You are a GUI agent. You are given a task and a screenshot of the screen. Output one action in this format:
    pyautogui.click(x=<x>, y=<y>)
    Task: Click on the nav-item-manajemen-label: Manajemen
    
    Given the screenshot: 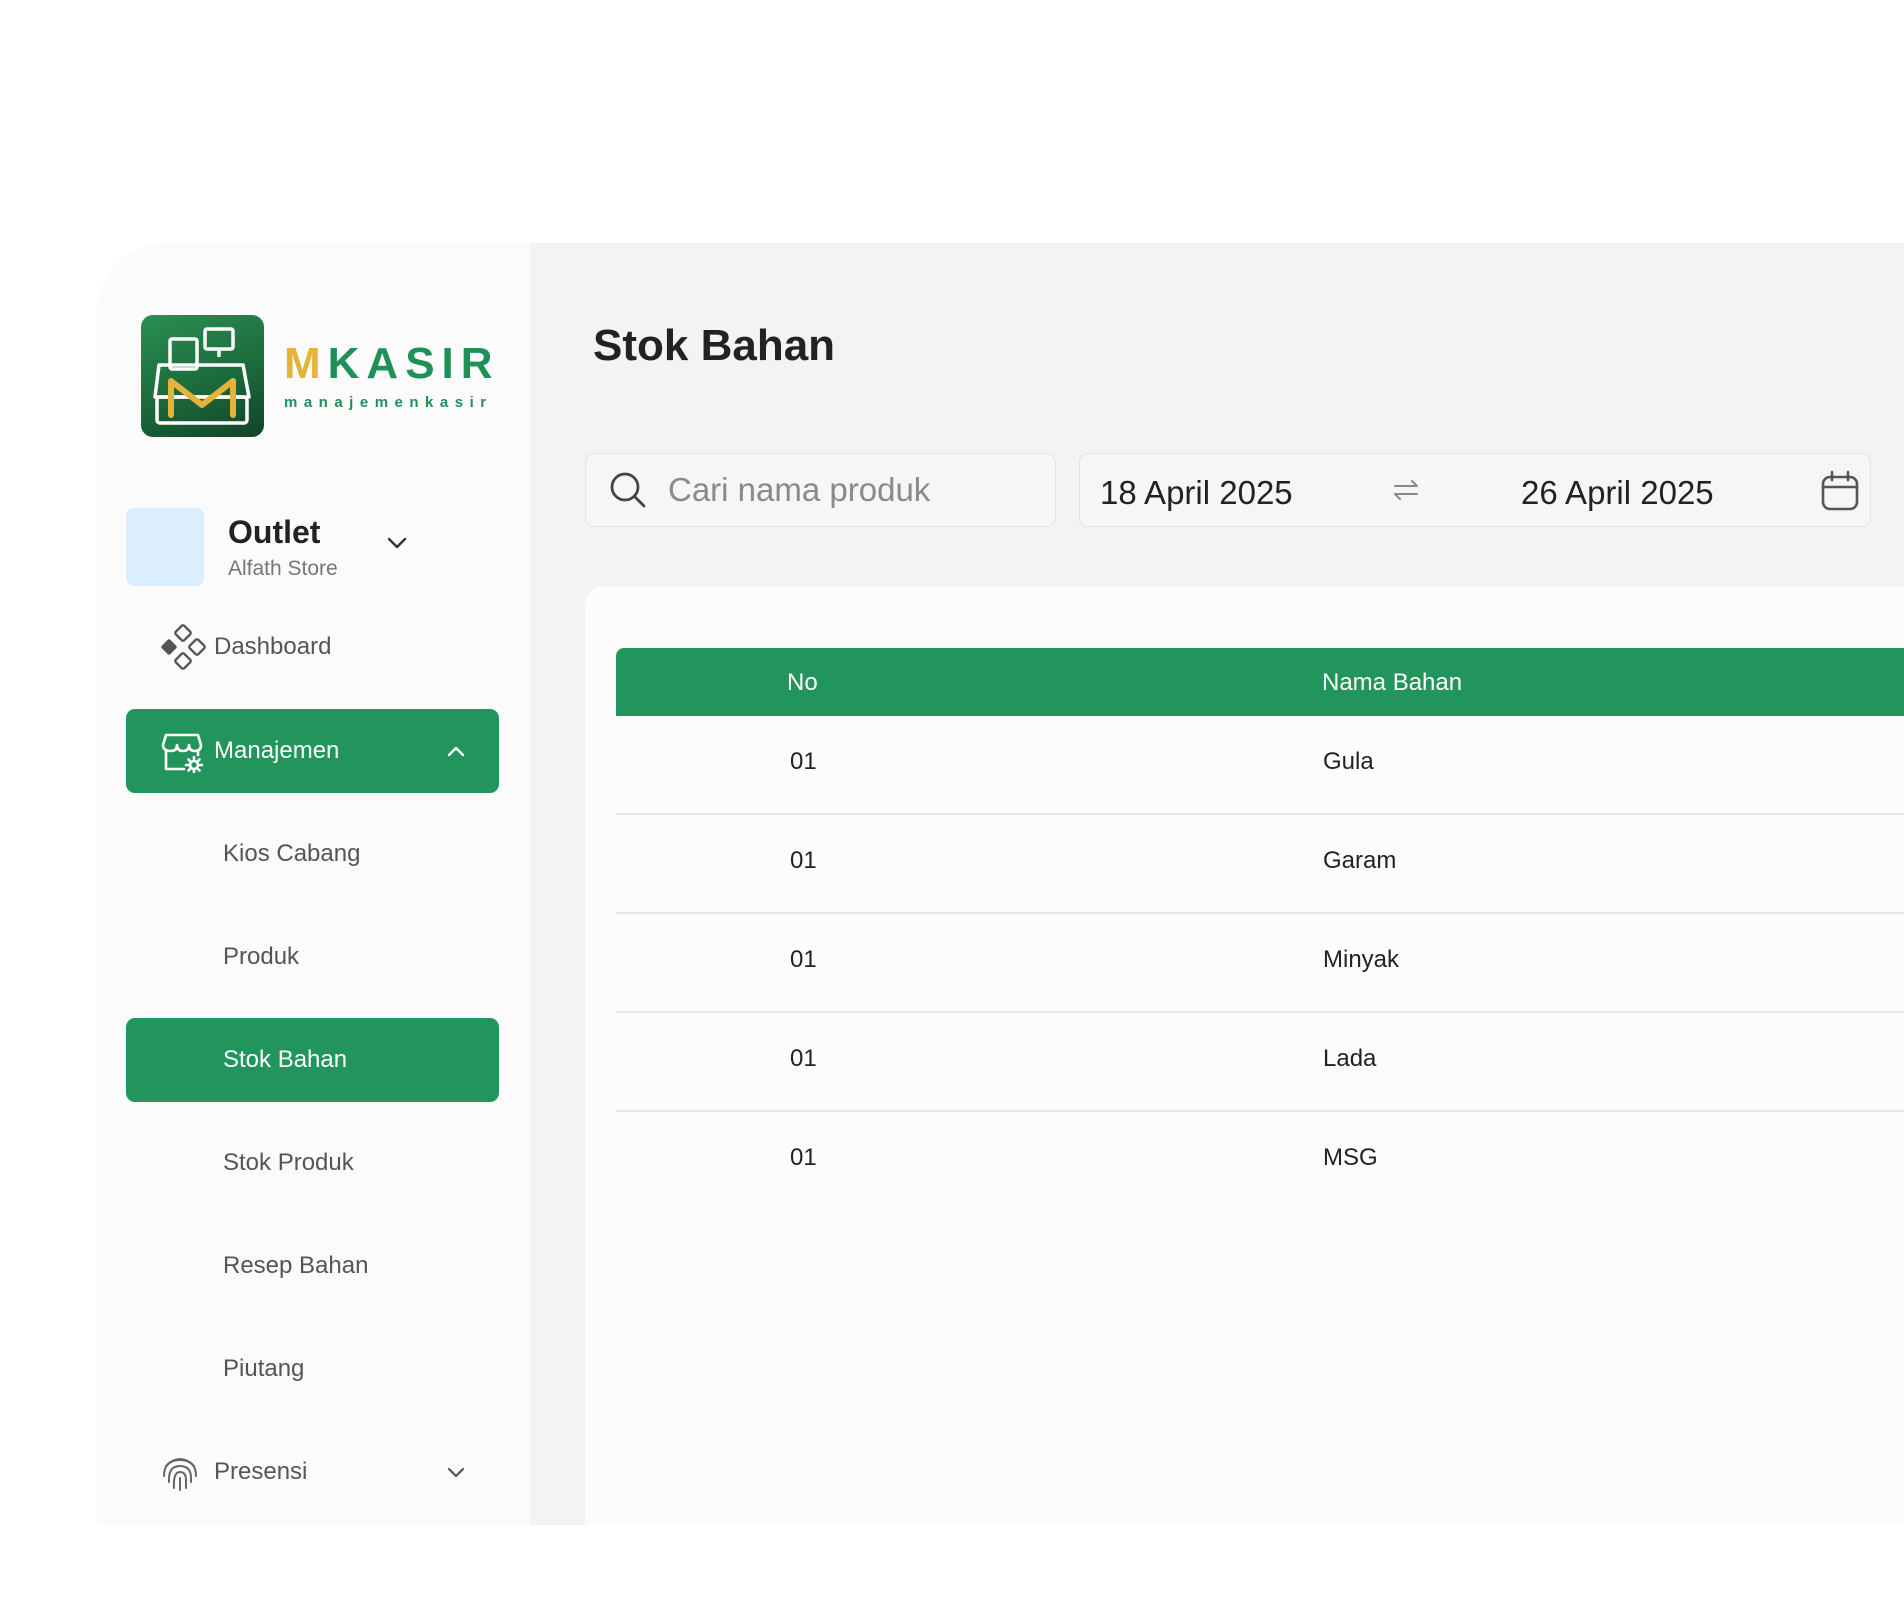 What is the action you would take?
    pyautogui.click(x=277, y=750)
    